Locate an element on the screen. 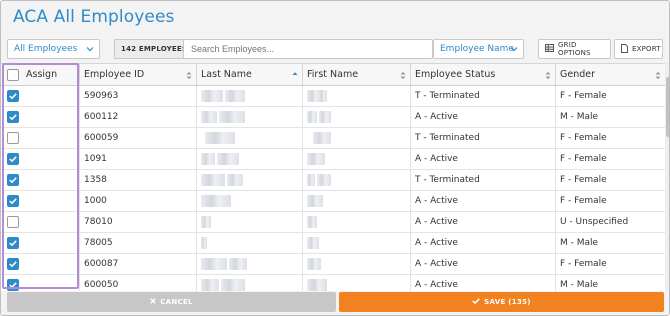 The image size is (670, 316). employee-id-cell: 600050 is located at coordinates (138, 283).